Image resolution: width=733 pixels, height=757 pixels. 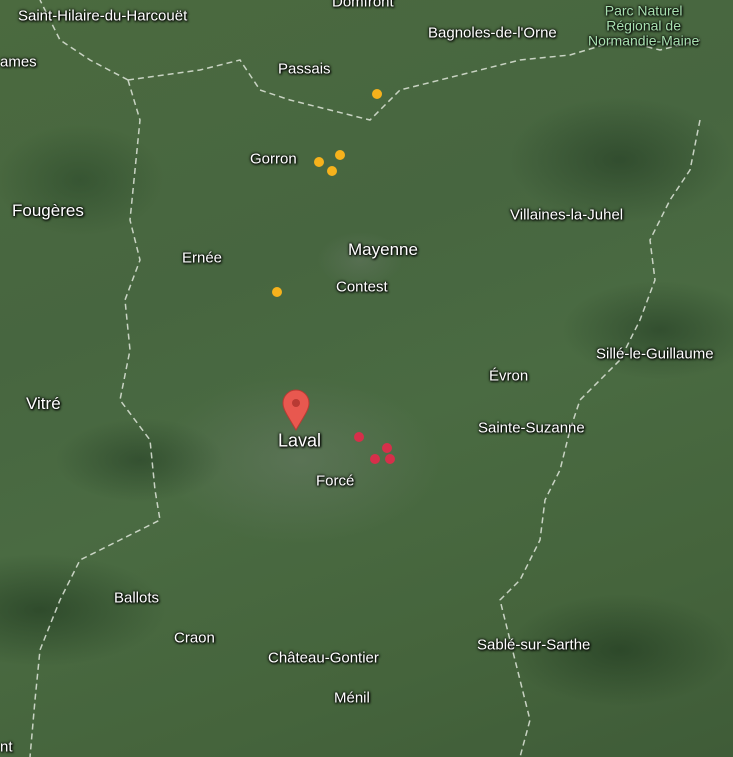 What do you see at coordinates (18, 62) in the screenshot?
I see `label-james: ames` at bounding box center [18, 62].